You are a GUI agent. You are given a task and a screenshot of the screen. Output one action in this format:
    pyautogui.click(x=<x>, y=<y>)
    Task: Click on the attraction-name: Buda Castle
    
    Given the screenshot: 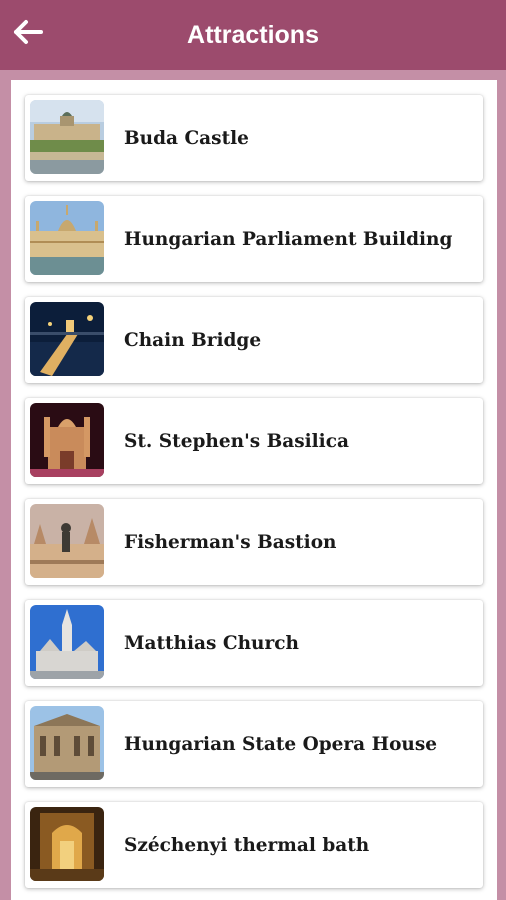 What is the action you would take?
    pyautogui.click(x=186, y=138)
    